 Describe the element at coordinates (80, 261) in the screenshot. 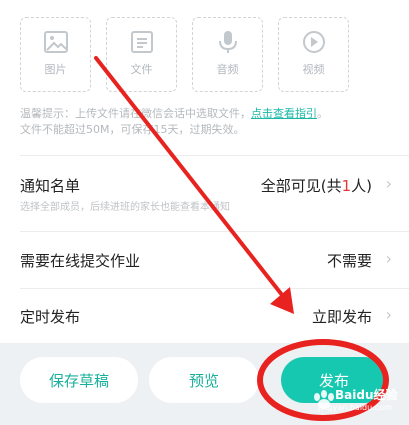

I see `homework-title: 需要在线提交作业` at that location.